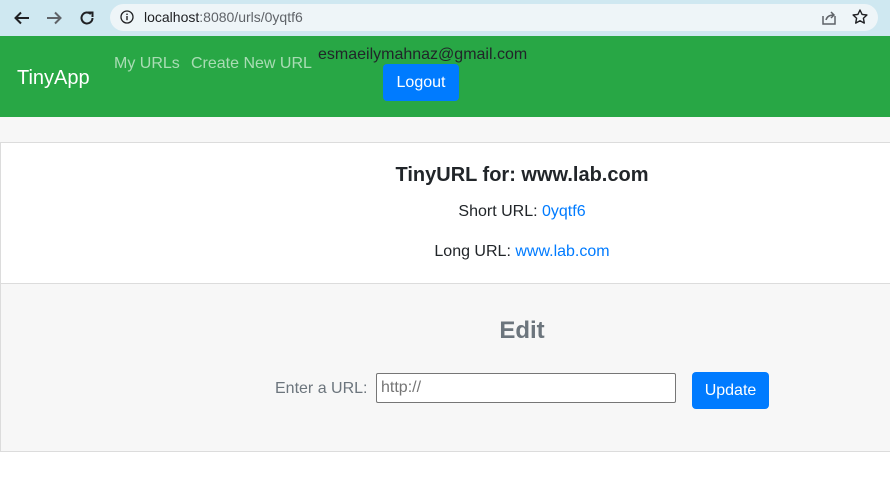 The height and width of the screenshot is (489, 890). I want to click on short-url-line: Short URL: 0yqtf6, so click(445, 212).